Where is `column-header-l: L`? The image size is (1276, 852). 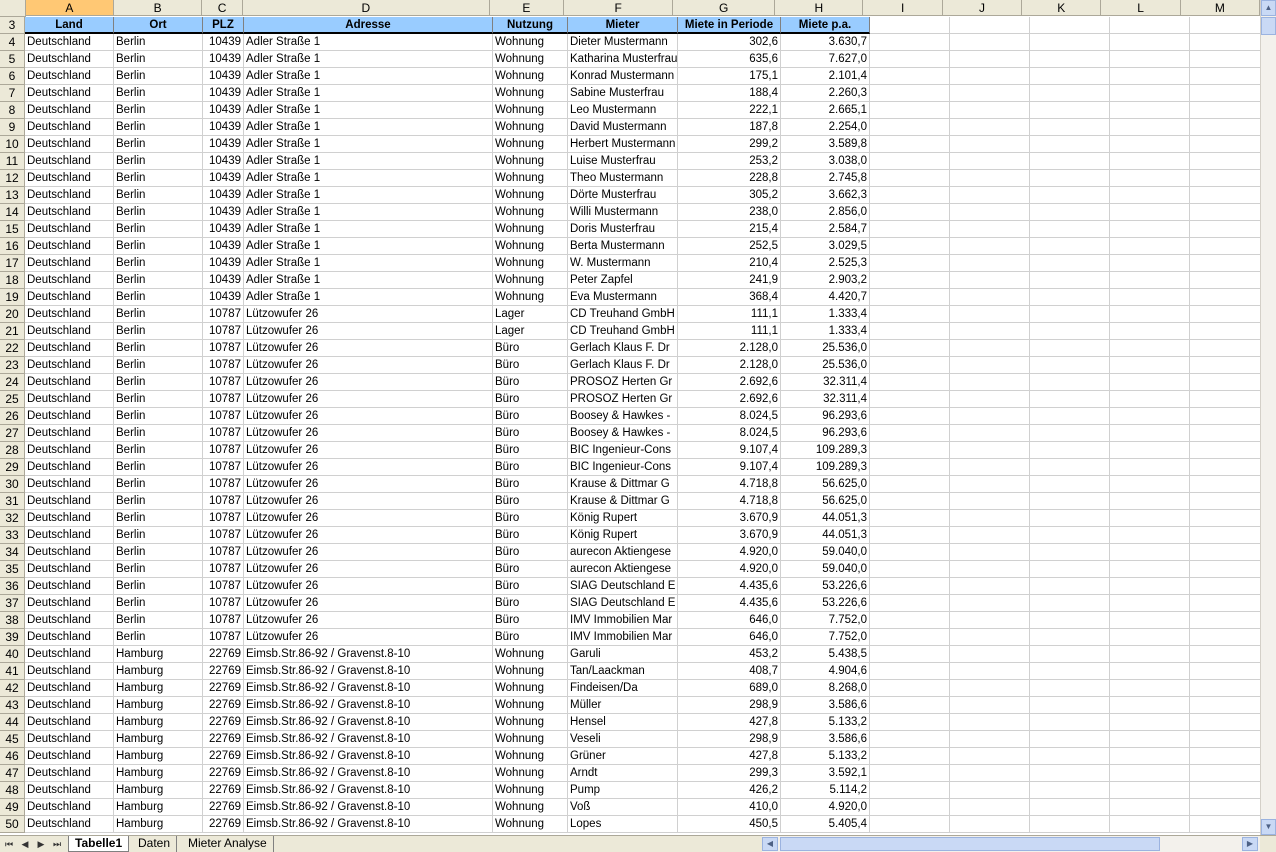 column-header-l: L is located at coordinates (1141, 8).